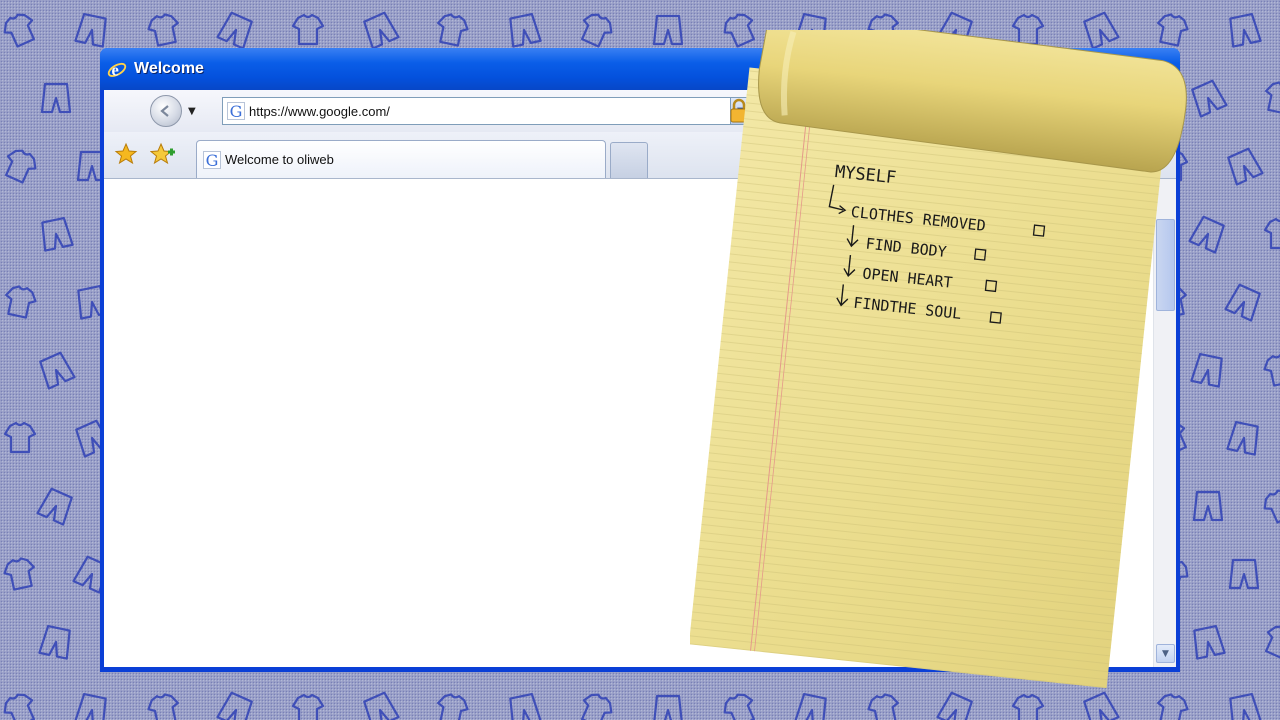  What do you see at coordinates (319, 111) in the screenshot?
I see `url-text: https://www.google.com/` at bounding box center [319, 111].